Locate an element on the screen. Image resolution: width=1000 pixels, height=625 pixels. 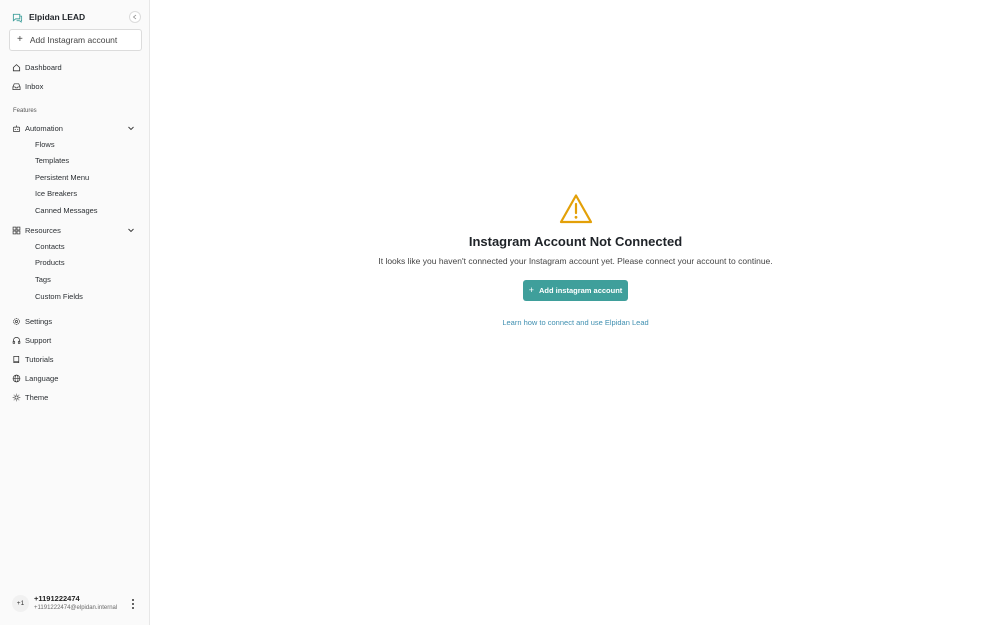
add-instagram-account-cta: + Add instagram account is located at coordinates (575, 290).